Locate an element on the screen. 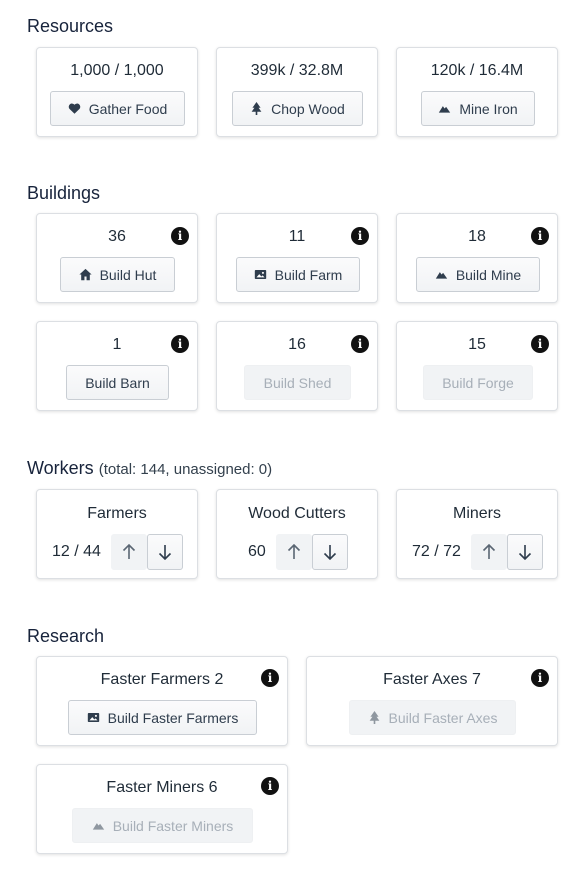 This screenshot has width=574, height=878. wood-cutters-label: Wood Cutters is located at coordinates (297, 513).